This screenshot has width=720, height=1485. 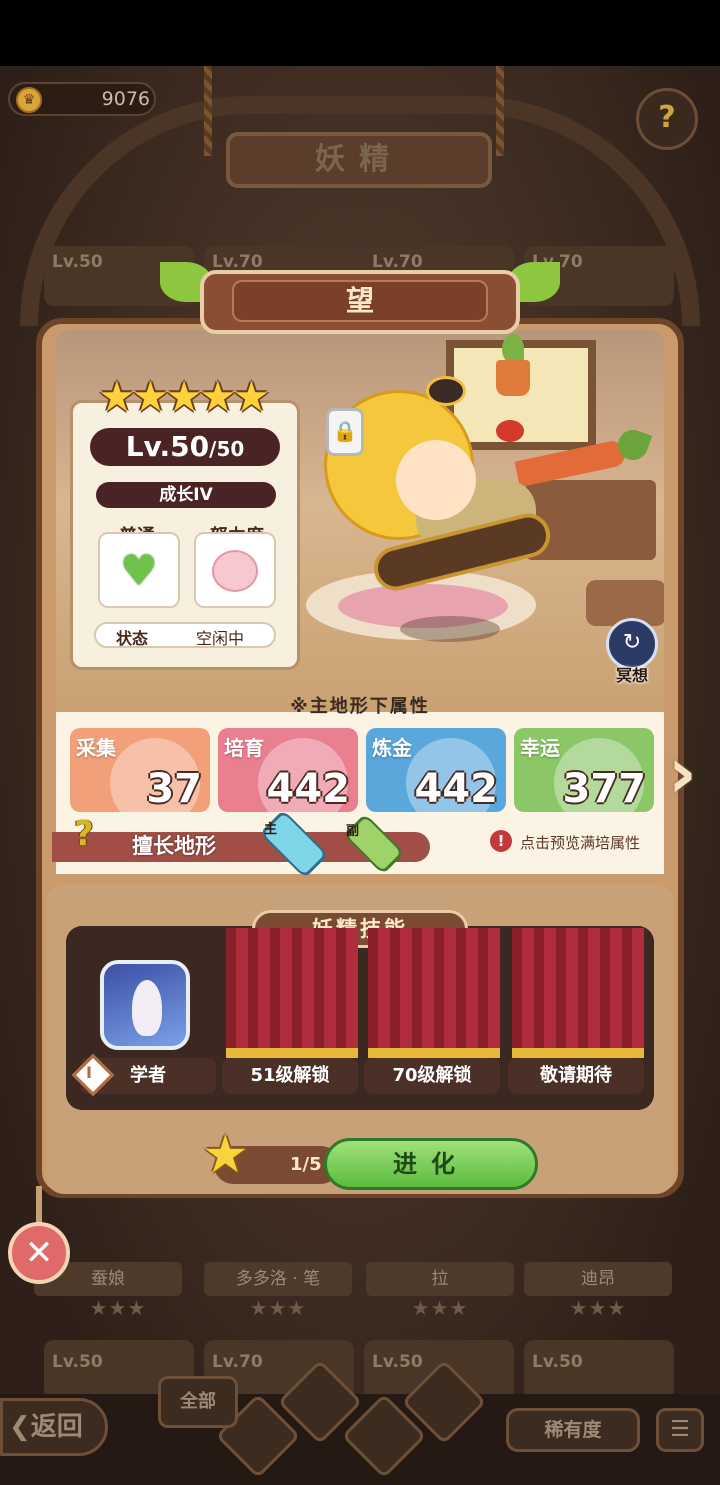 I want to click on evolve-button: 进化, so click(x=431, y=1164).